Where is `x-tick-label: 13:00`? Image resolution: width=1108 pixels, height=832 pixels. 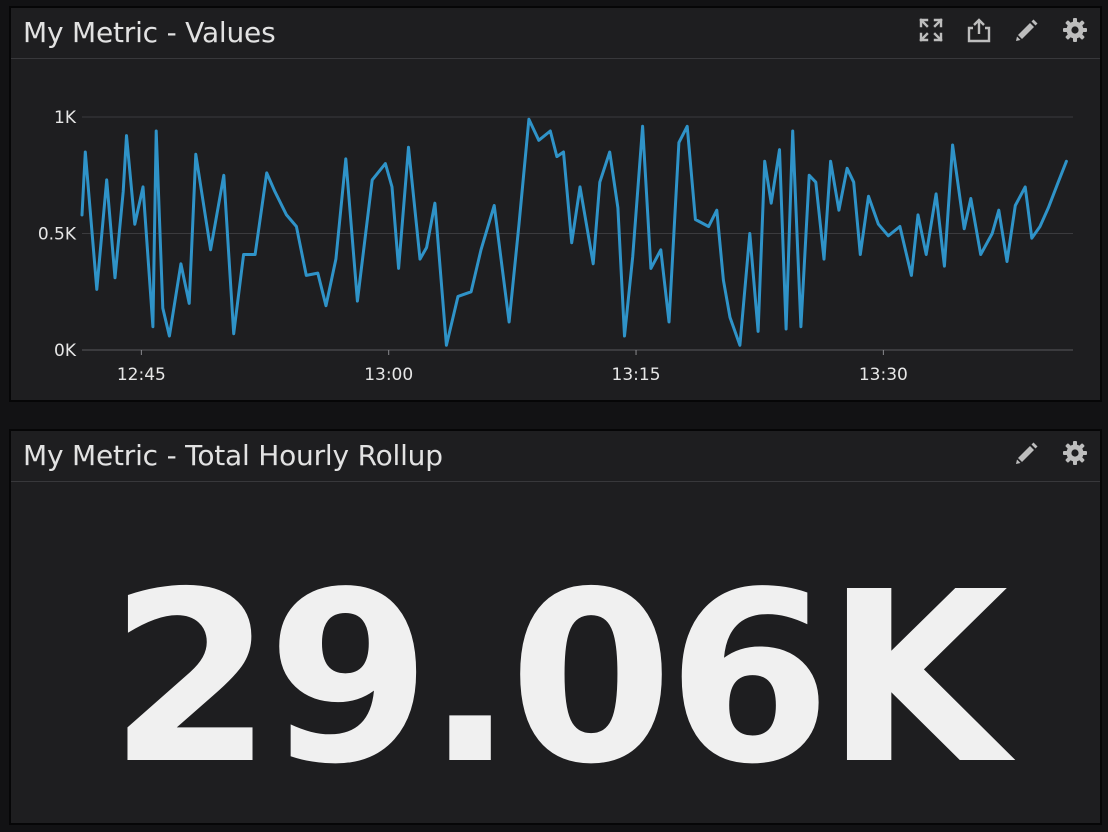
x-tick-label: 13:00 is located at coordinates (388, 375).